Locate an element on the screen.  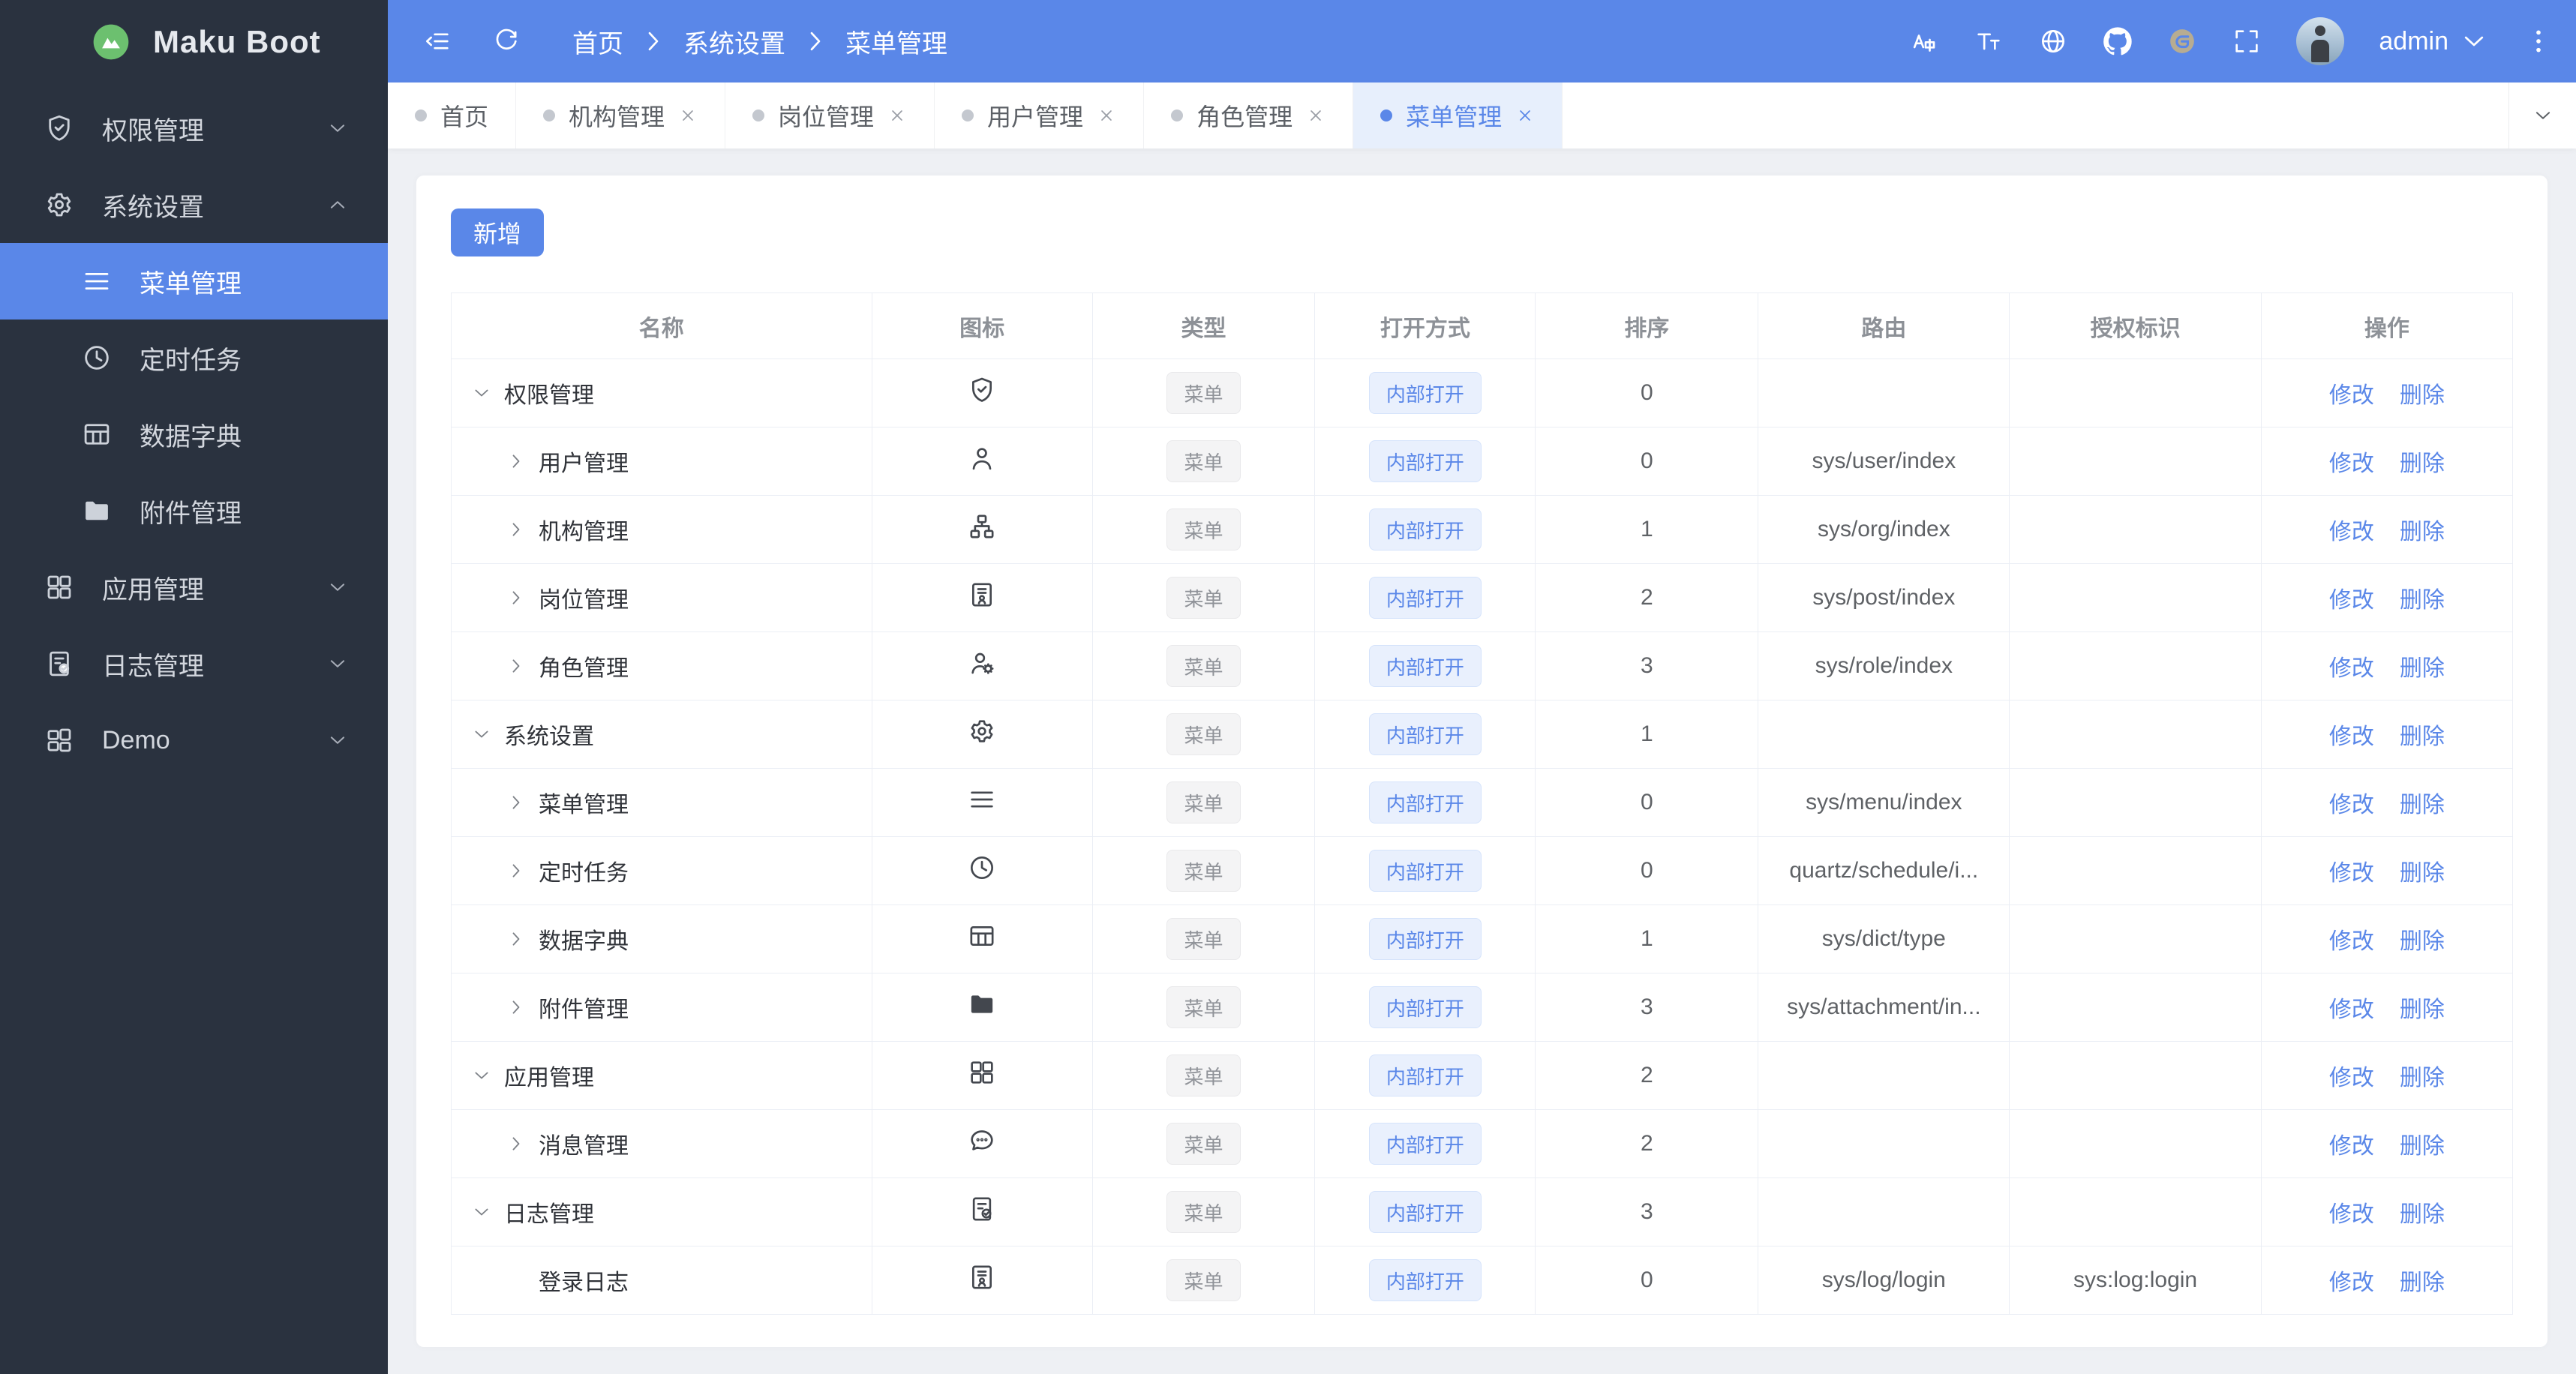
tab-post: 岗位管理 is located at coordinates (830, 115).